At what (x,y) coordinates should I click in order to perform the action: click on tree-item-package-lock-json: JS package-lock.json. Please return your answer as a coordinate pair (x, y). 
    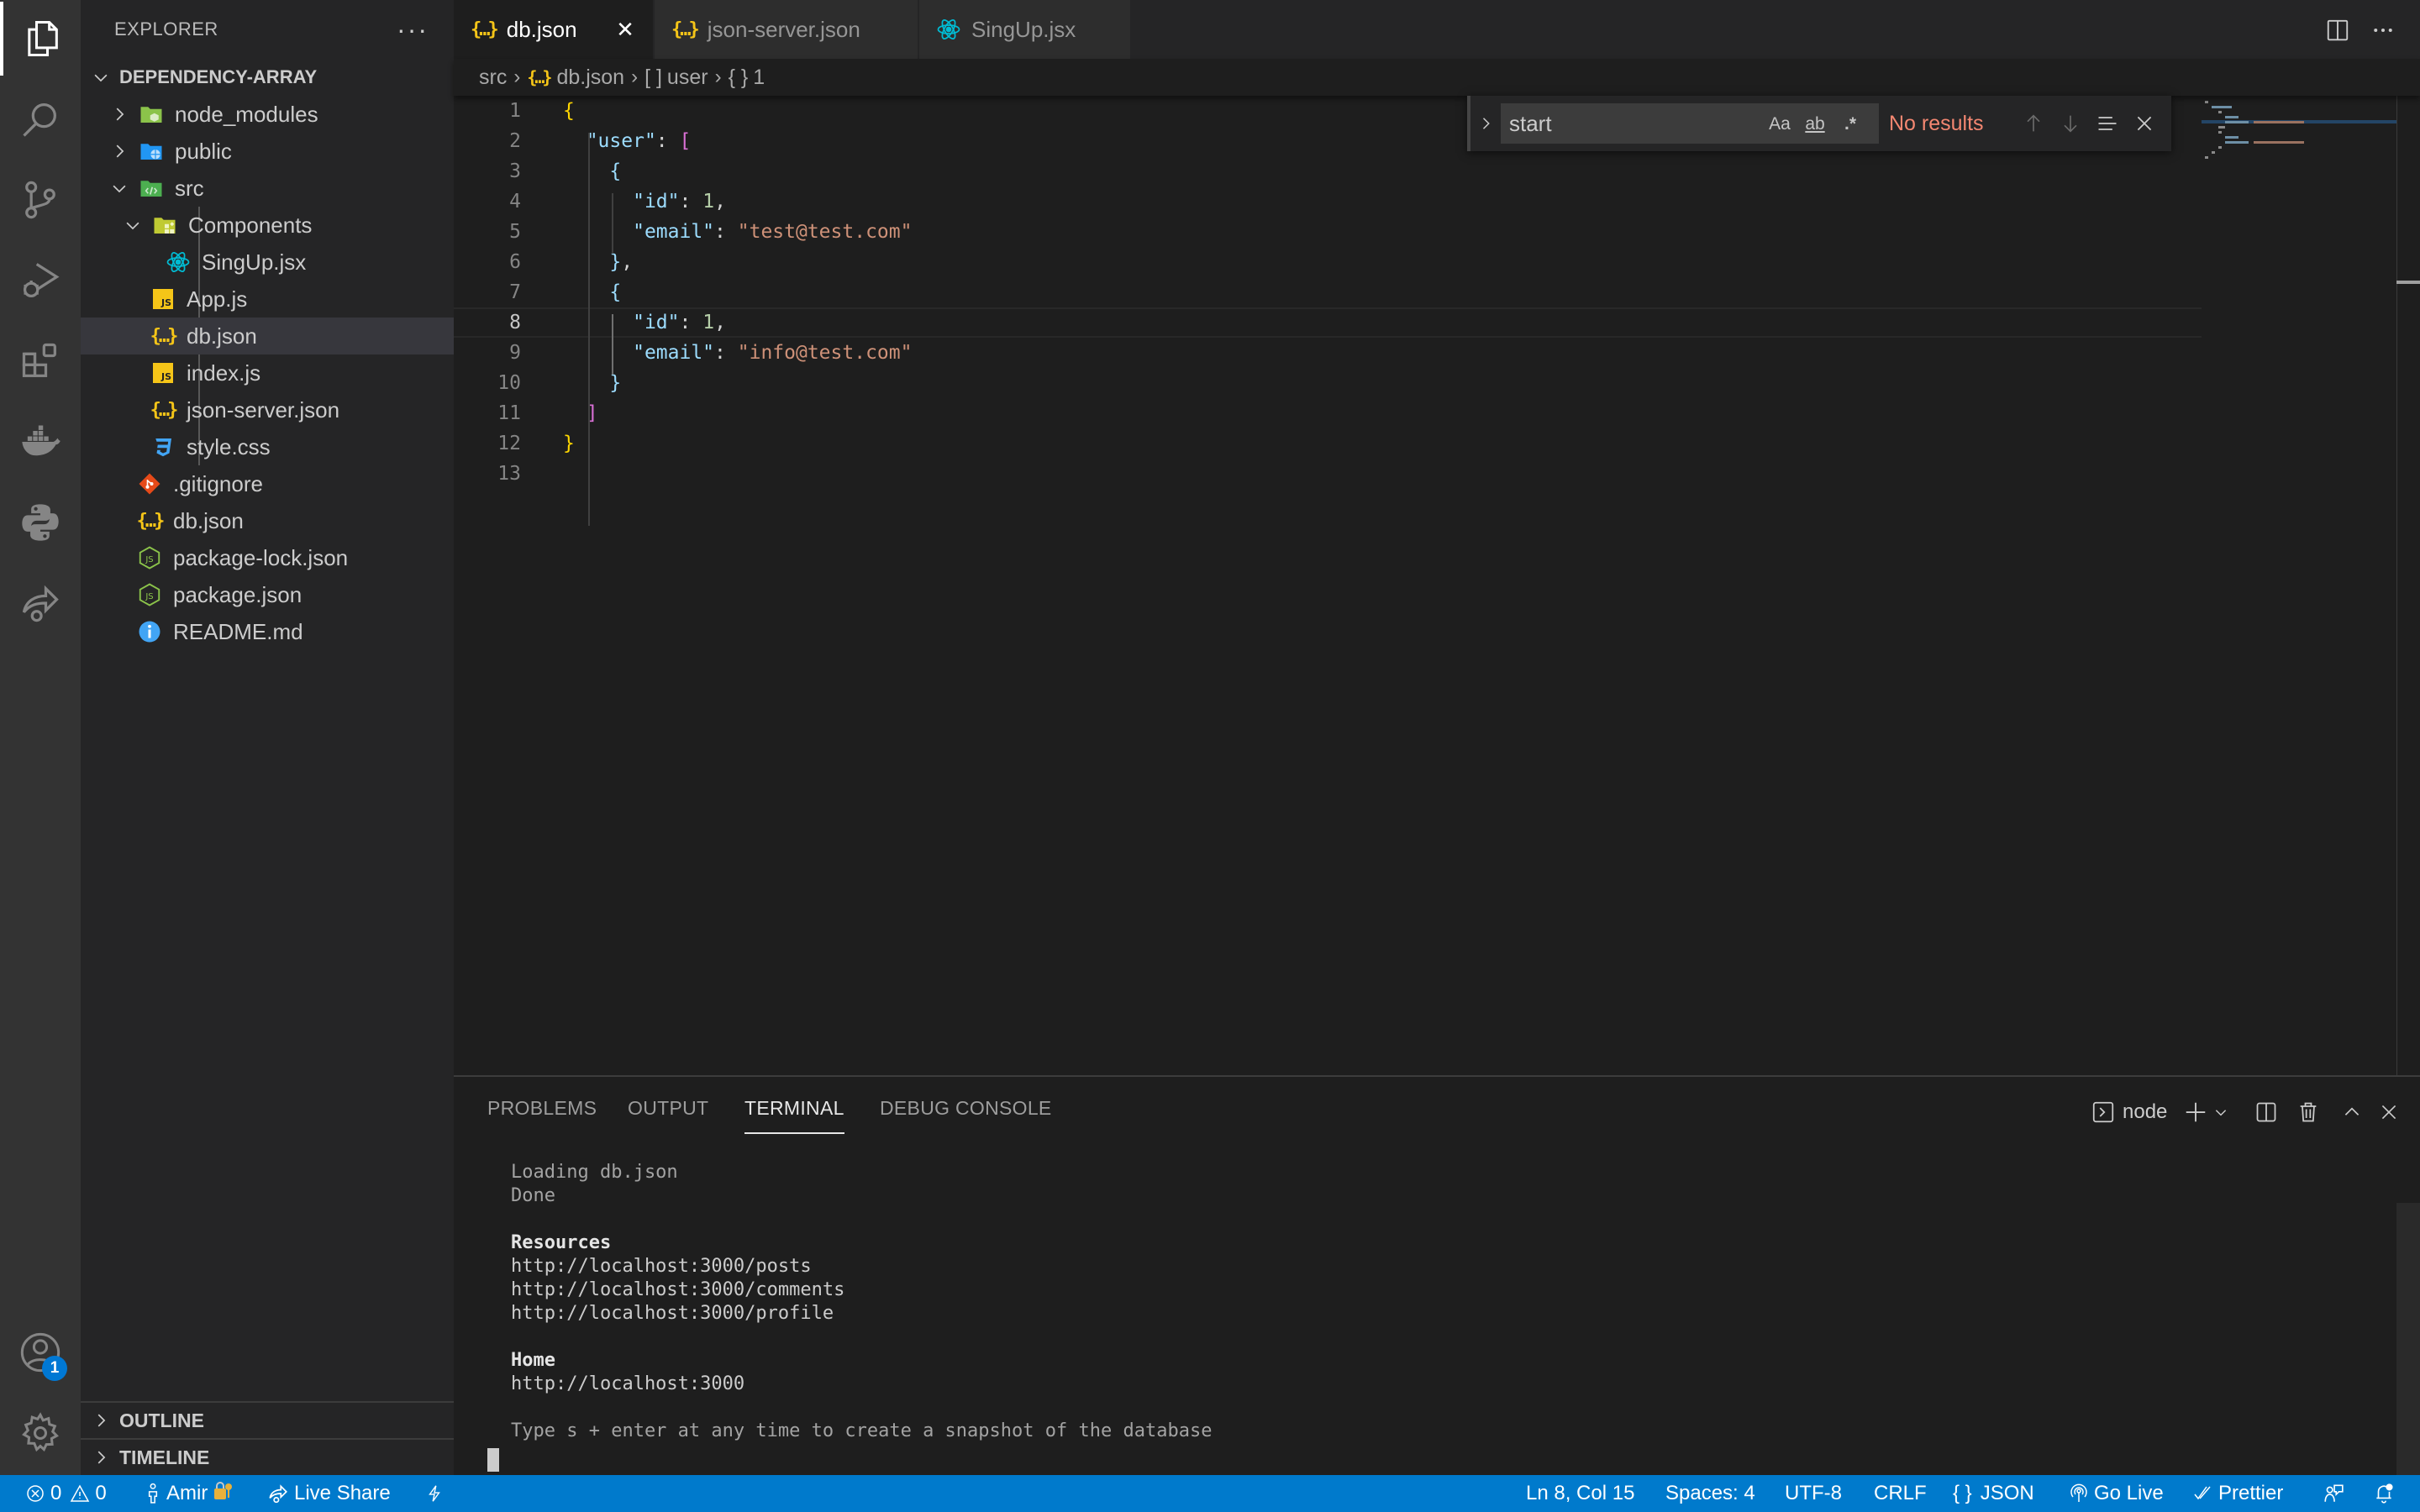
    Looking at the image, I should click on (268, 557).